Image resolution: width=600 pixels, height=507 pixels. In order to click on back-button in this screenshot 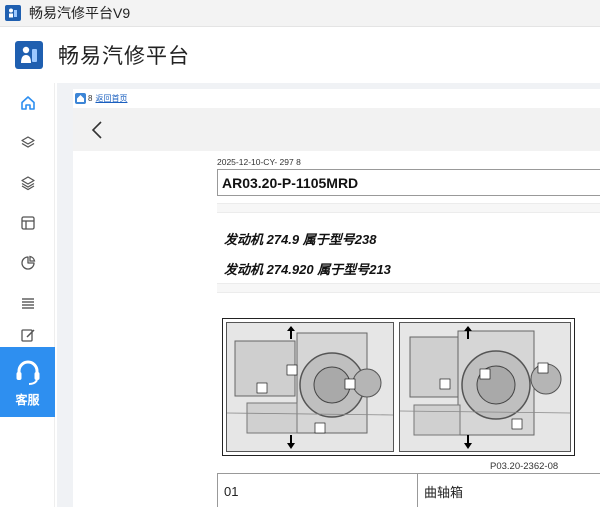, I will do `click(97, 130)`.